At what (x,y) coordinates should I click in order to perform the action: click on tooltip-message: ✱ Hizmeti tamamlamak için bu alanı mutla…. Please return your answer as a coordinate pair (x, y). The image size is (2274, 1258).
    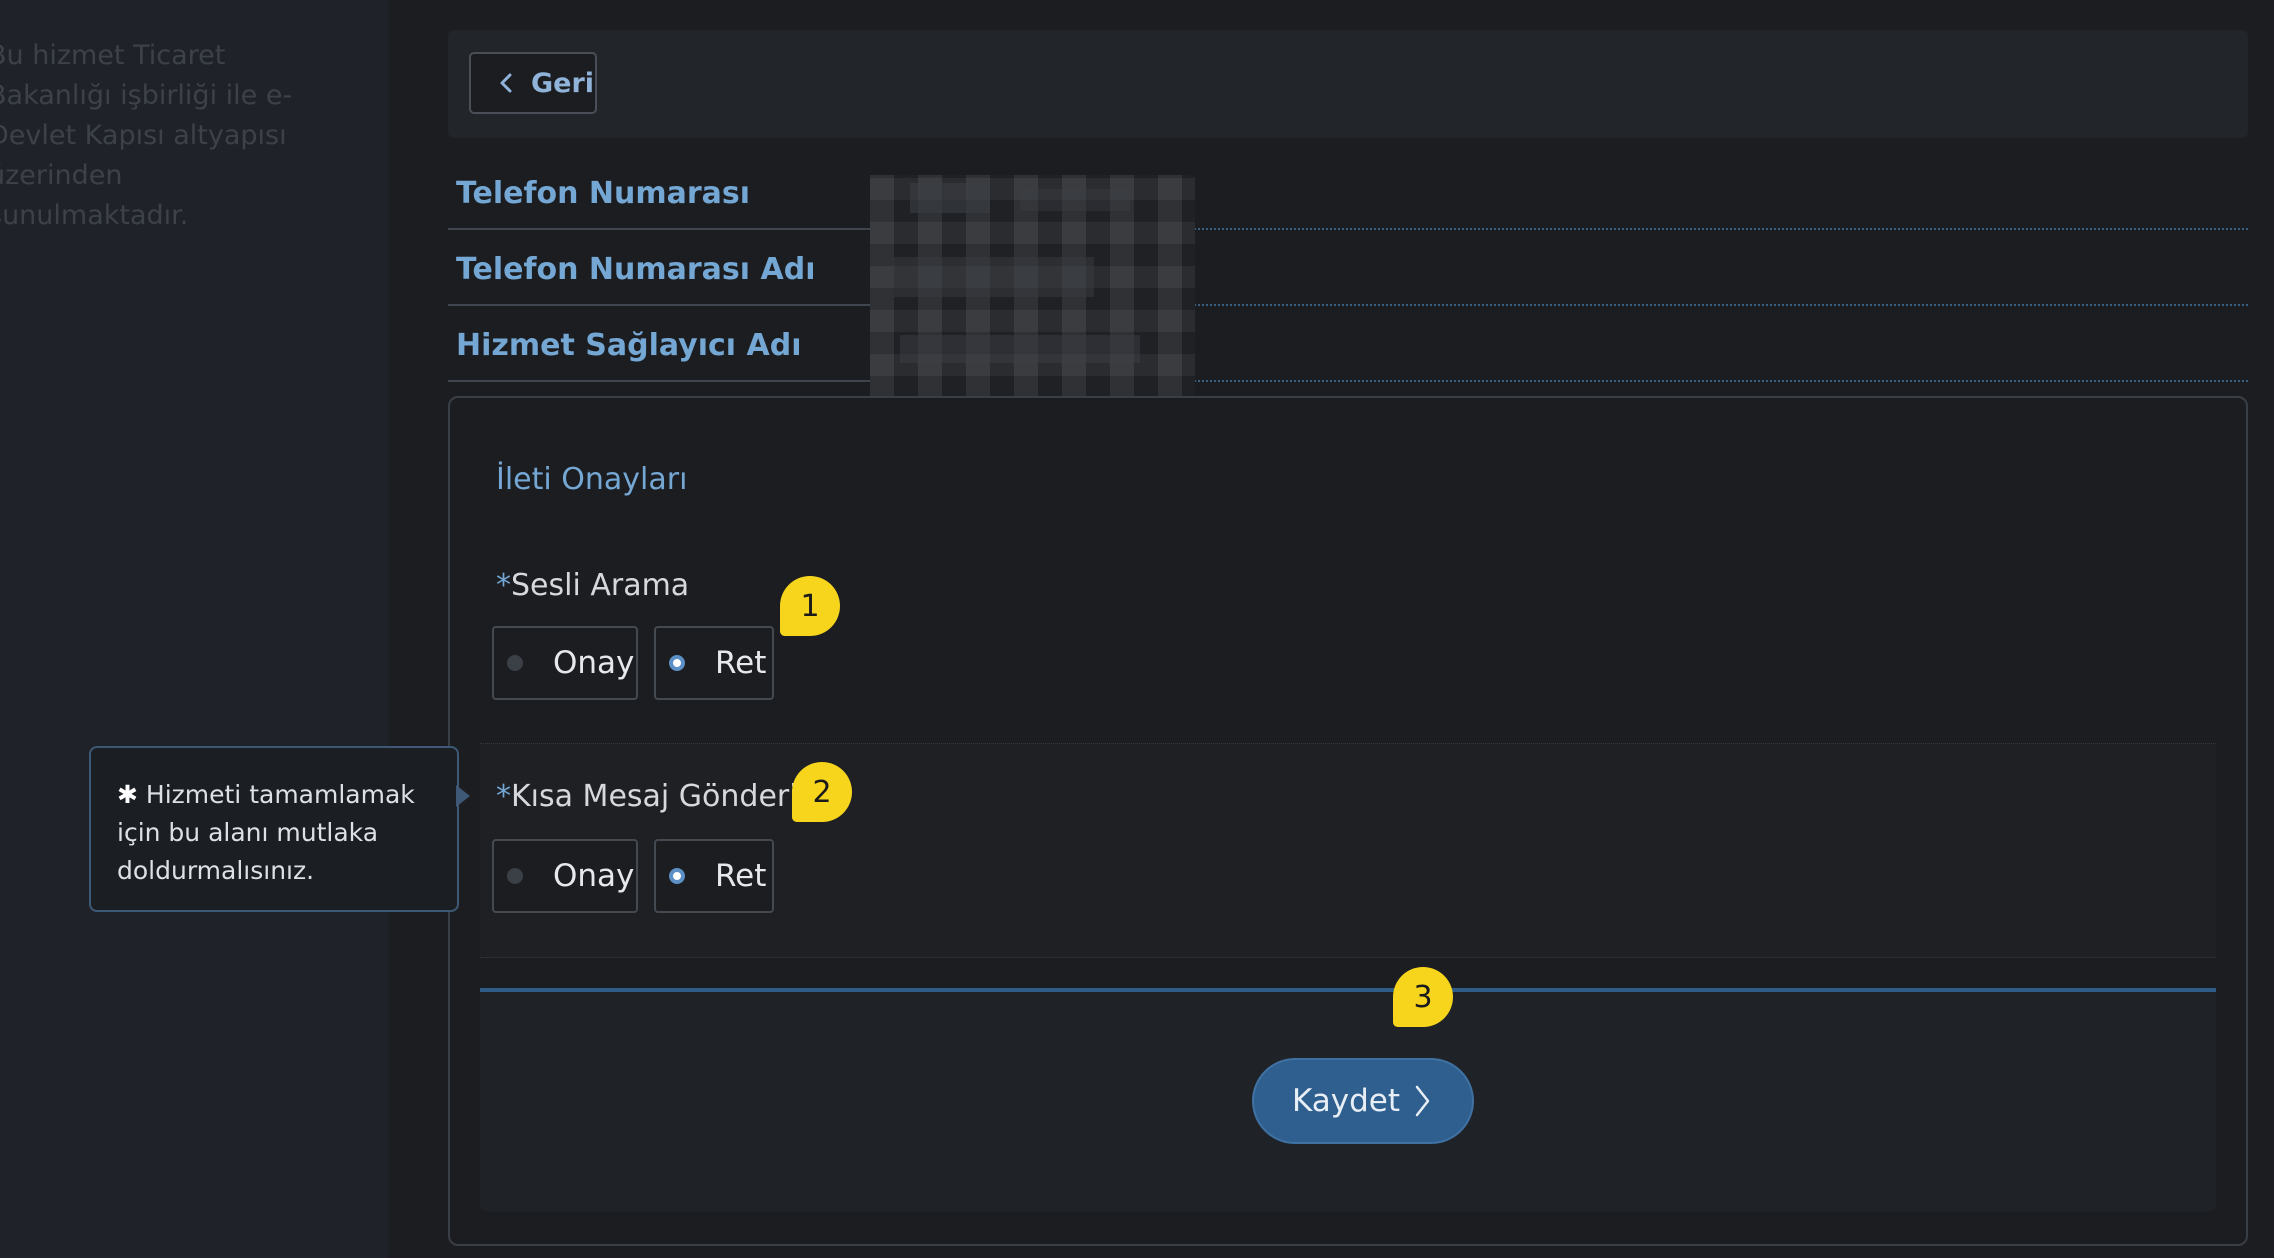
    Looking at the image, I should click on (282, 833).